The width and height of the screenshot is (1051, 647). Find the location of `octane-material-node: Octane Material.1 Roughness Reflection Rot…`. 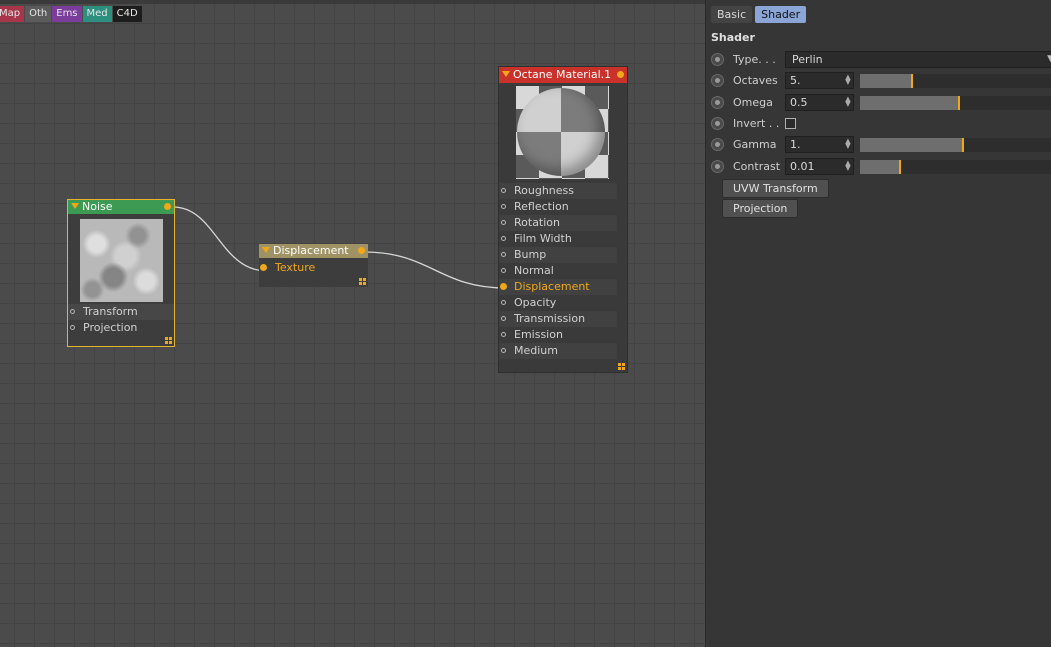

octane-material-node: Octane Material.1 Roughness Reflection Rot… is located at coordinates (563, 219).